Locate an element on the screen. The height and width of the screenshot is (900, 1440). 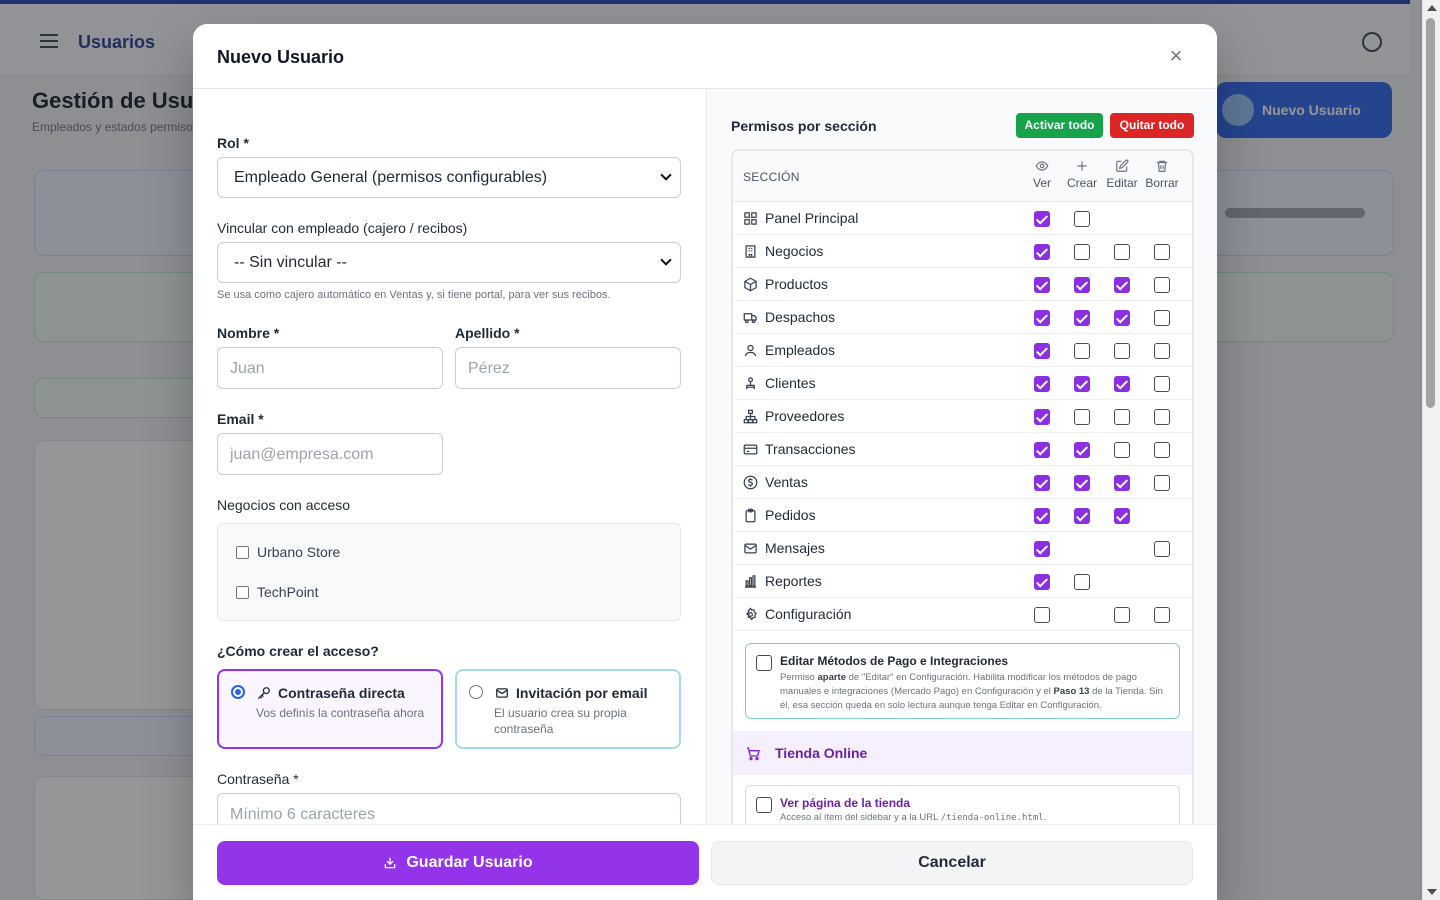
first-name-field: Juan is located at coordinates (330, 368).